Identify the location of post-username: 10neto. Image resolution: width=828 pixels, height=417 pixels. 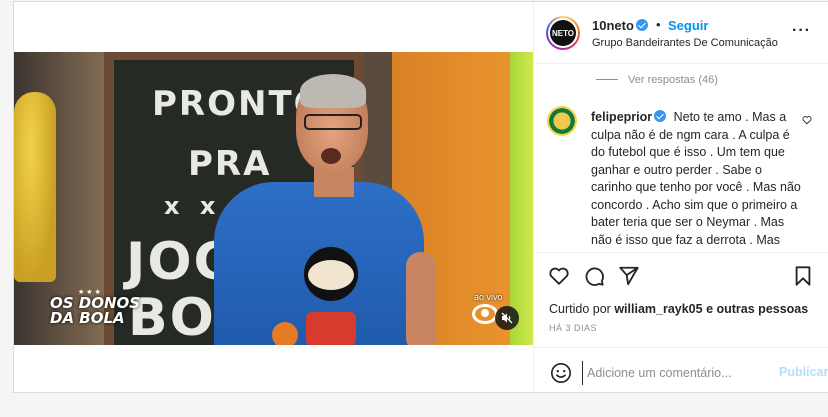
(620, 25).